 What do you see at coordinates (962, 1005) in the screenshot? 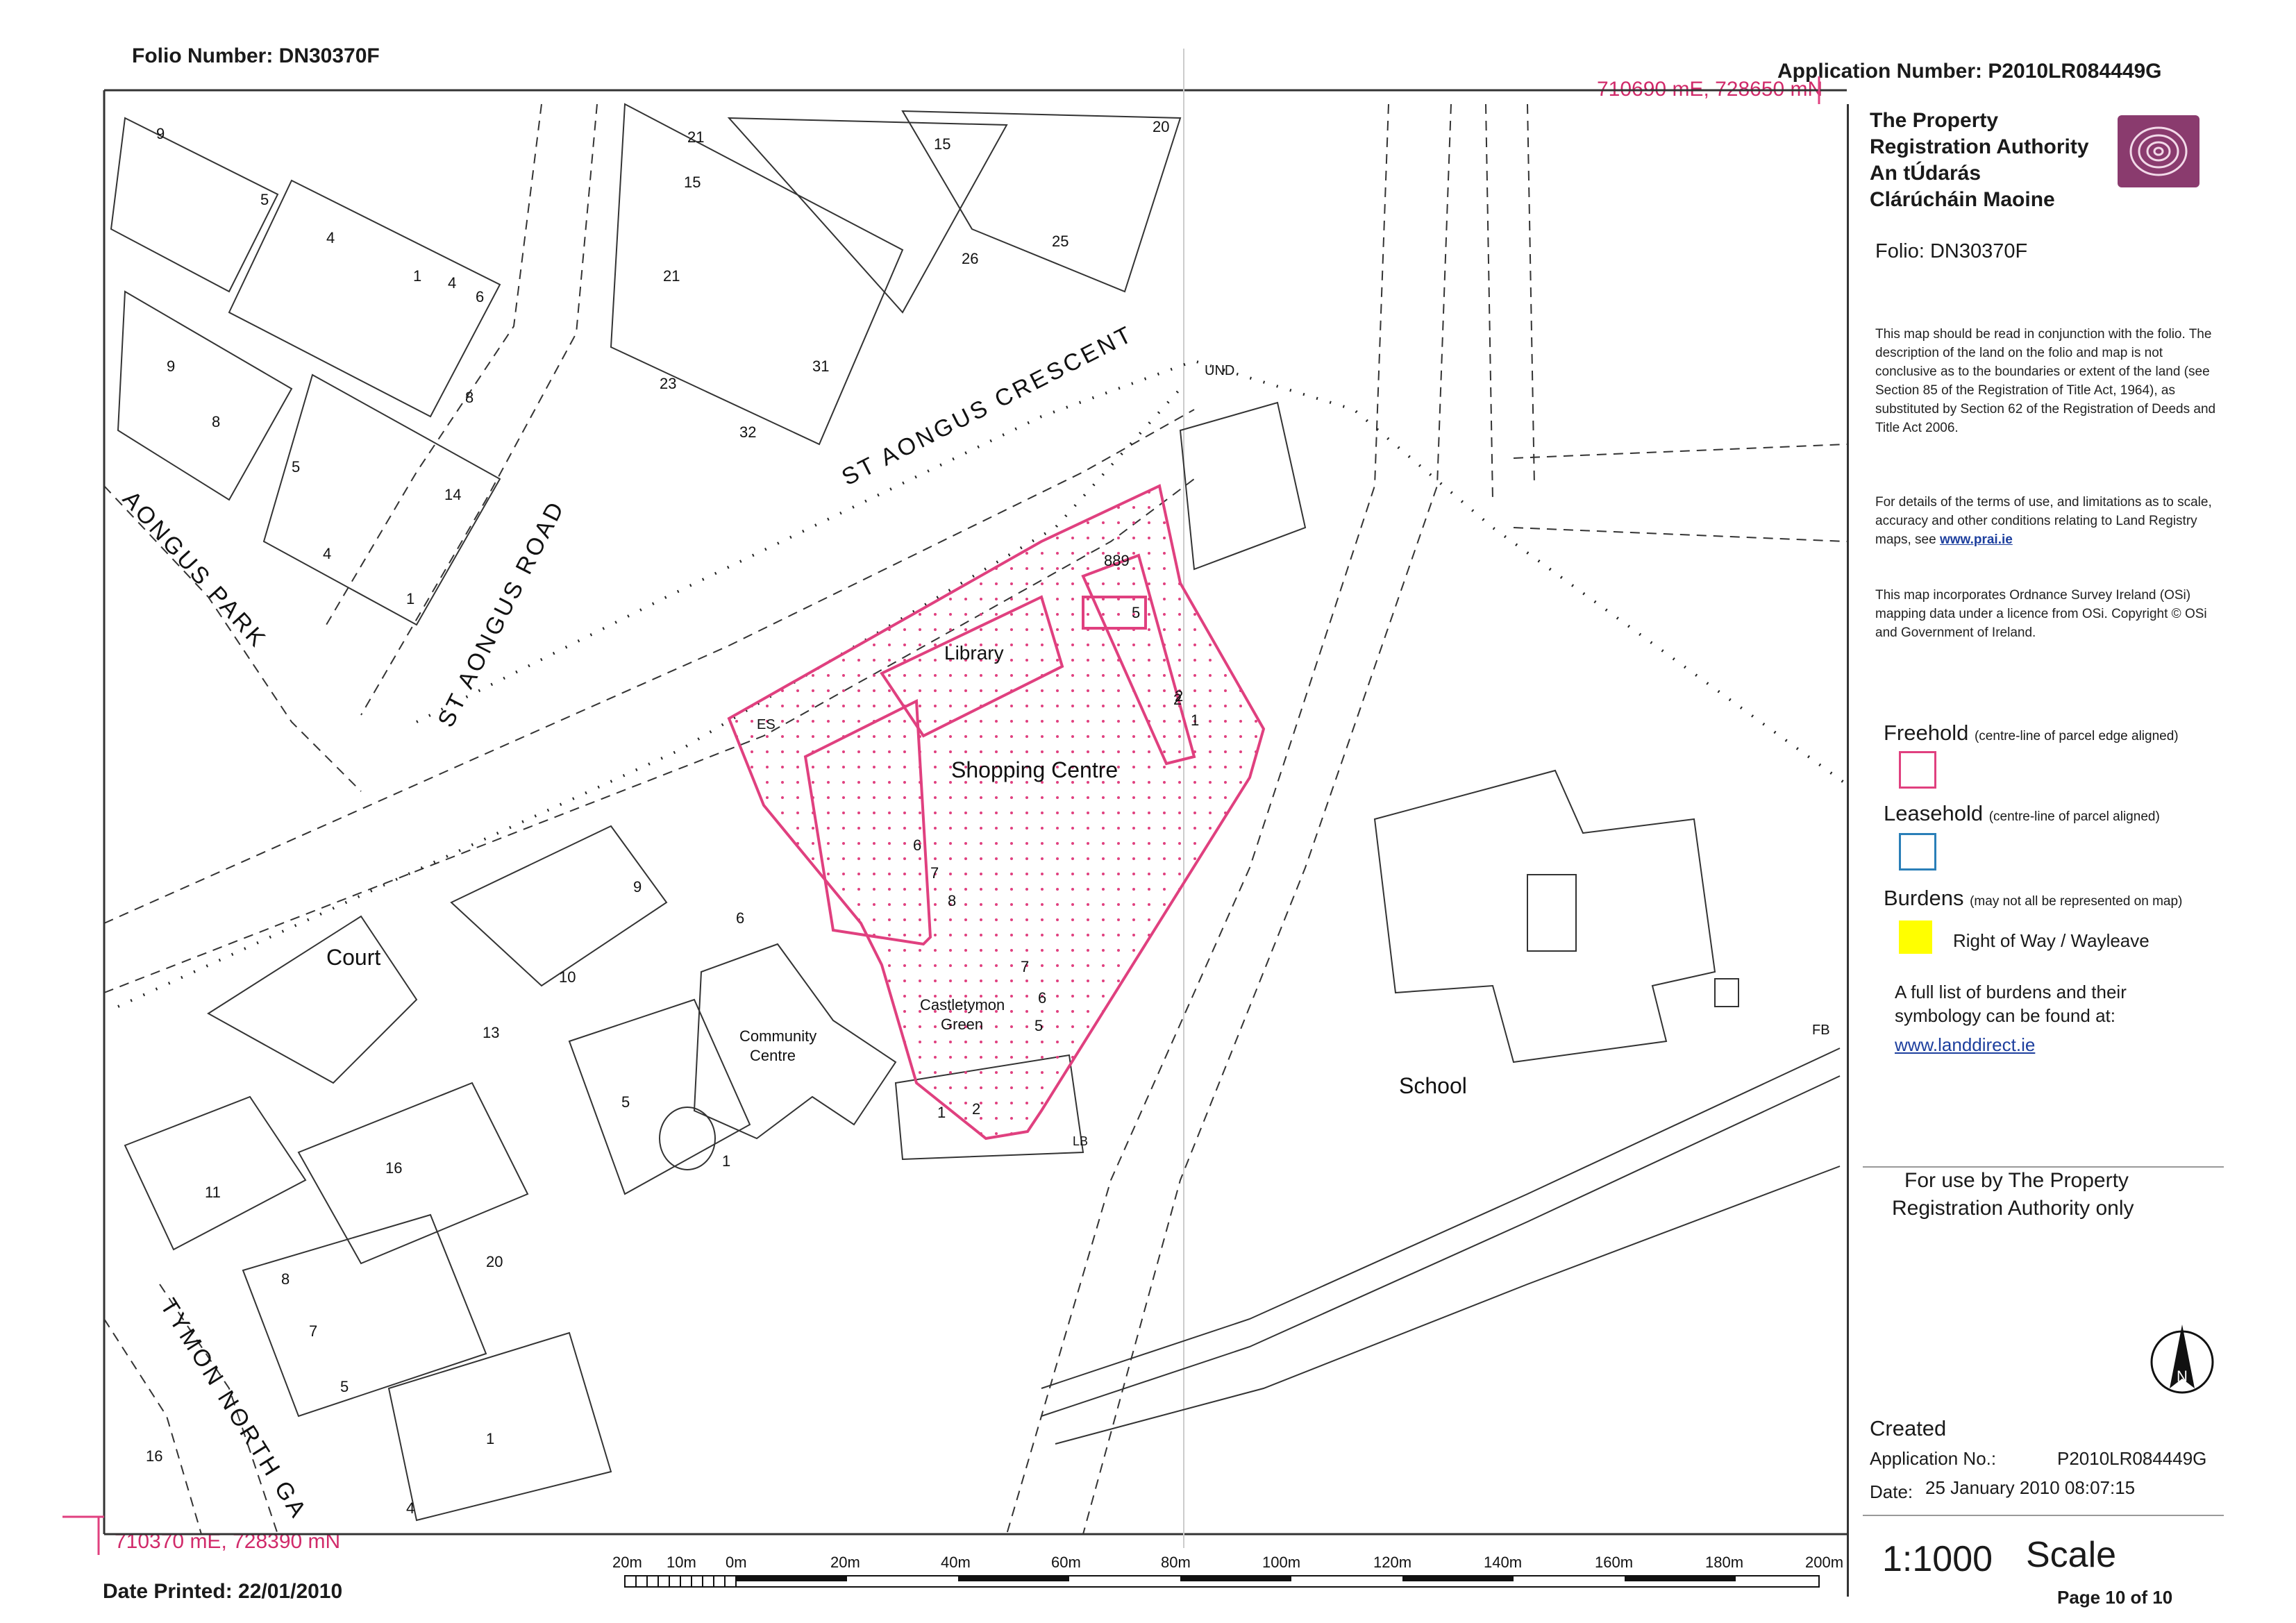
I see `label-castletymon-1: Castletymon` at bounding box center [962, 1005].